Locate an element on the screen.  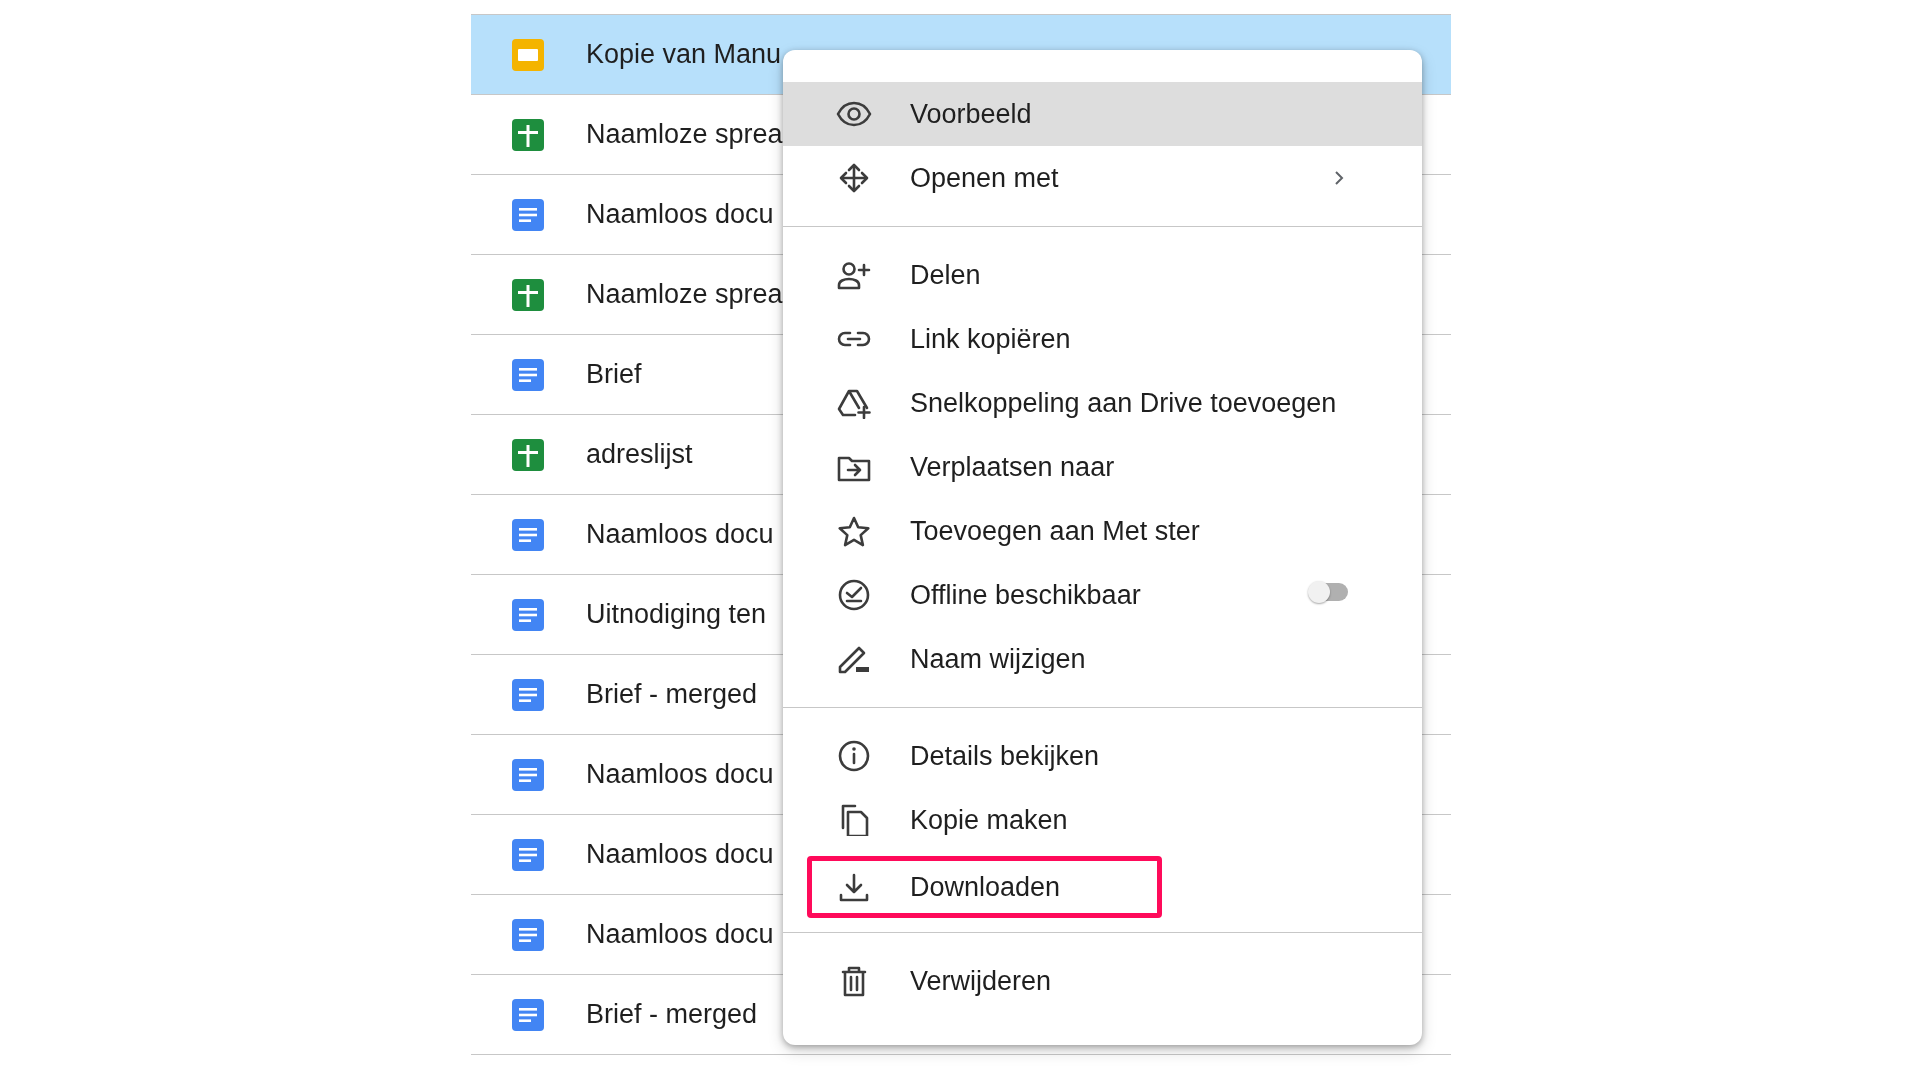
menu-label: Voorbeeld is located at coordinates (971, 114).